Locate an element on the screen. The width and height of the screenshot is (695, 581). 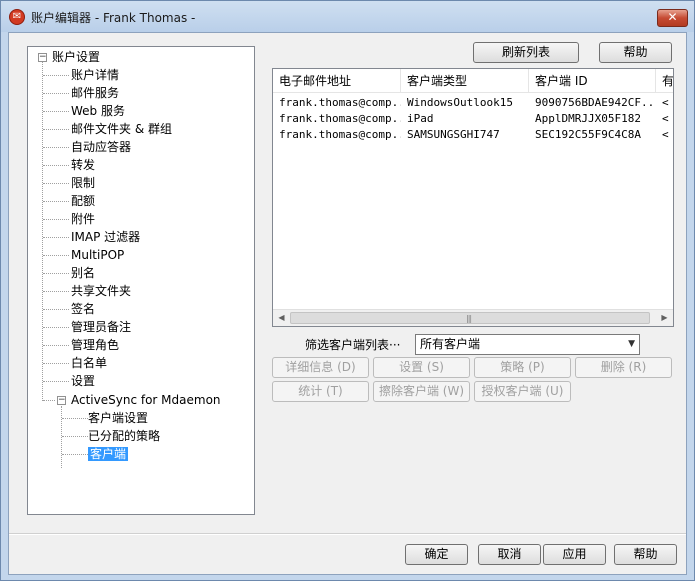
scroll-left-icon: ◀ is located at coordinates (281, 318).